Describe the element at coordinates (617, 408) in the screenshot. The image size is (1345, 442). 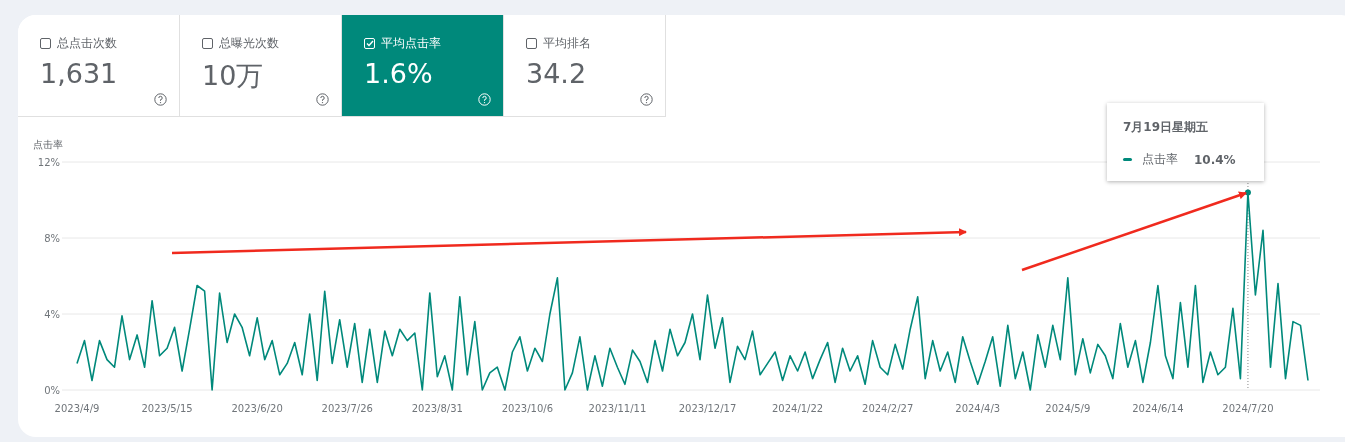
I see `tick-label: 2023/11/11` at that location.